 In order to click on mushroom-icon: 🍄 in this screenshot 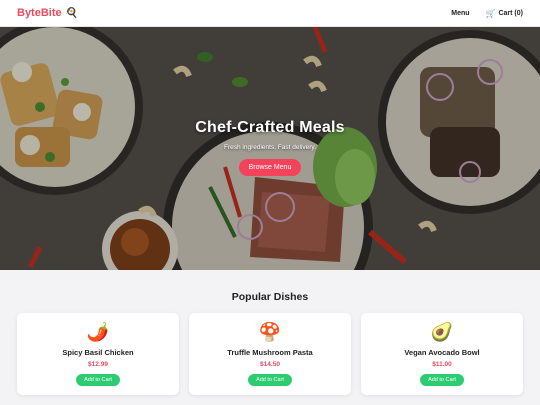, I will do `click(270, 332)`.